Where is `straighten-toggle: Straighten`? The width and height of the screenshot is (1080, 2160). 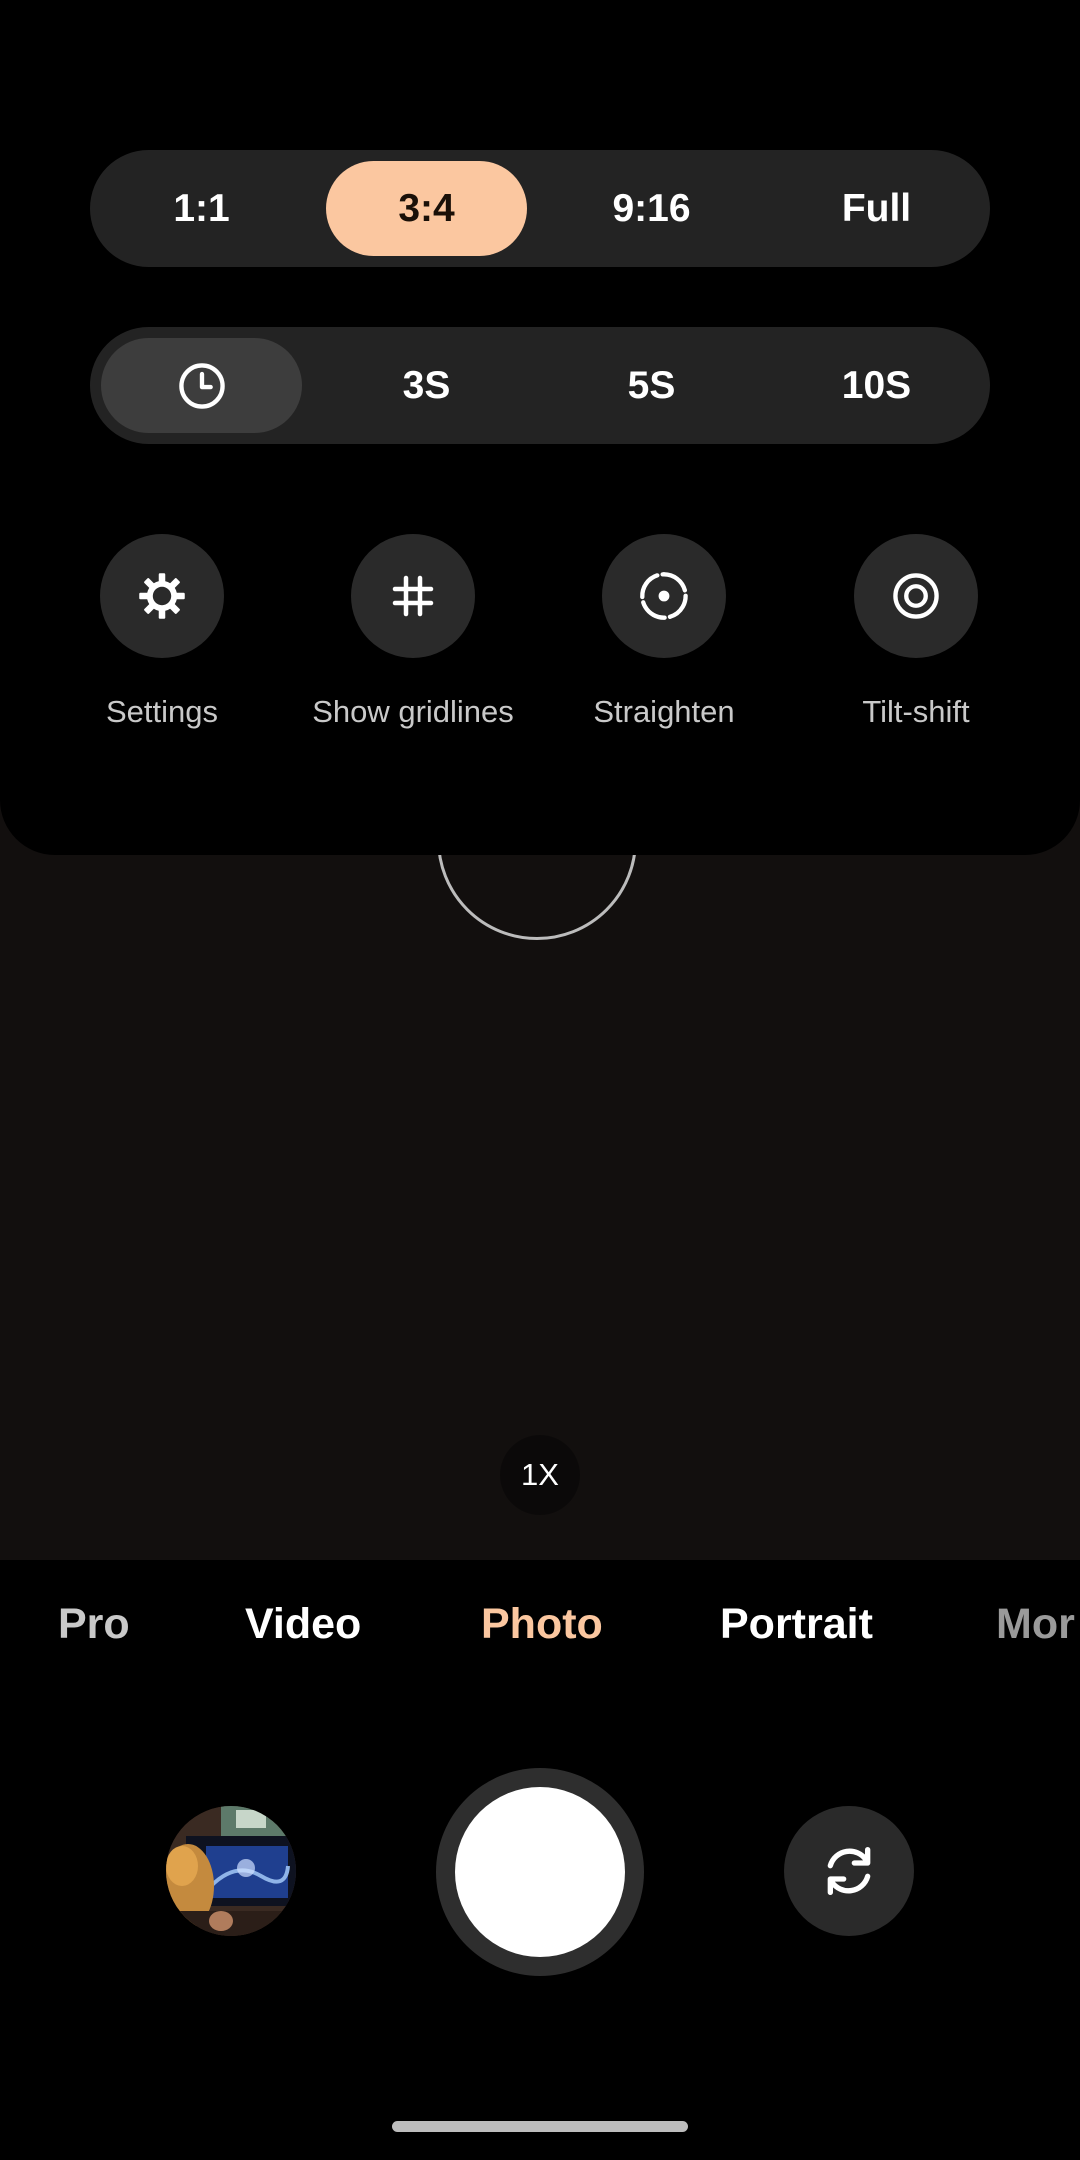 straighten-toggle: Straighten is located at coordinates (664, 634).